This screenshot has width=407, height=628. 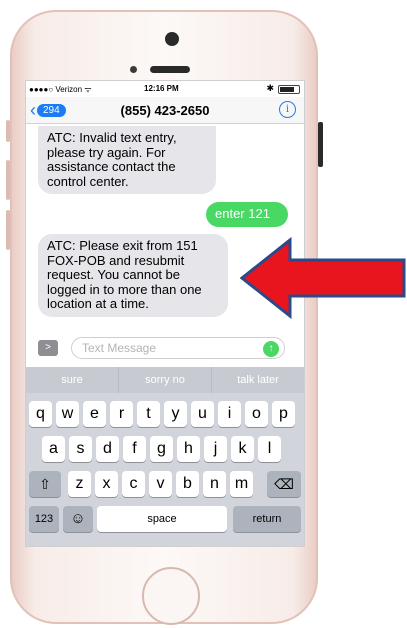 What do you see at coordinates (170, 69) in the screenshot?
I see `earpiece-speaker` at bounding box center [170, 69].